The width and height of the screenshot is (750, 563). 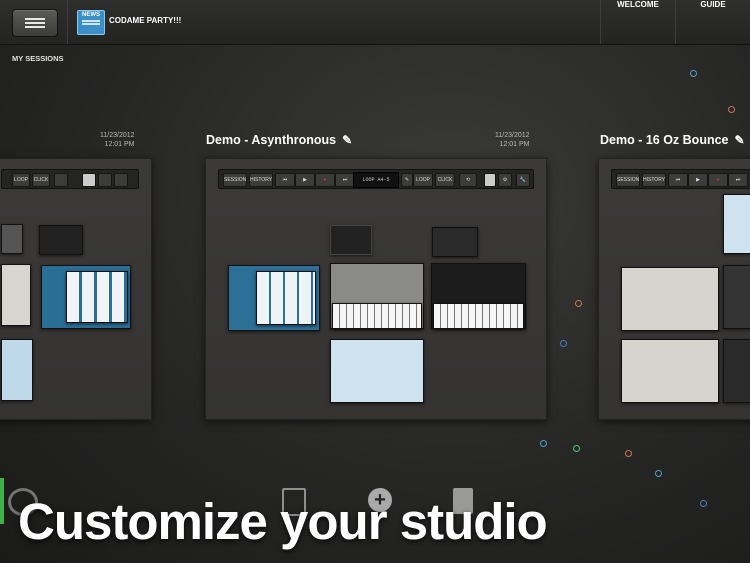 What do you see at coordinates (38, 58) in the screenshot?
I see `section-title: MY SESSIONS` at bounding box center [38, 58].